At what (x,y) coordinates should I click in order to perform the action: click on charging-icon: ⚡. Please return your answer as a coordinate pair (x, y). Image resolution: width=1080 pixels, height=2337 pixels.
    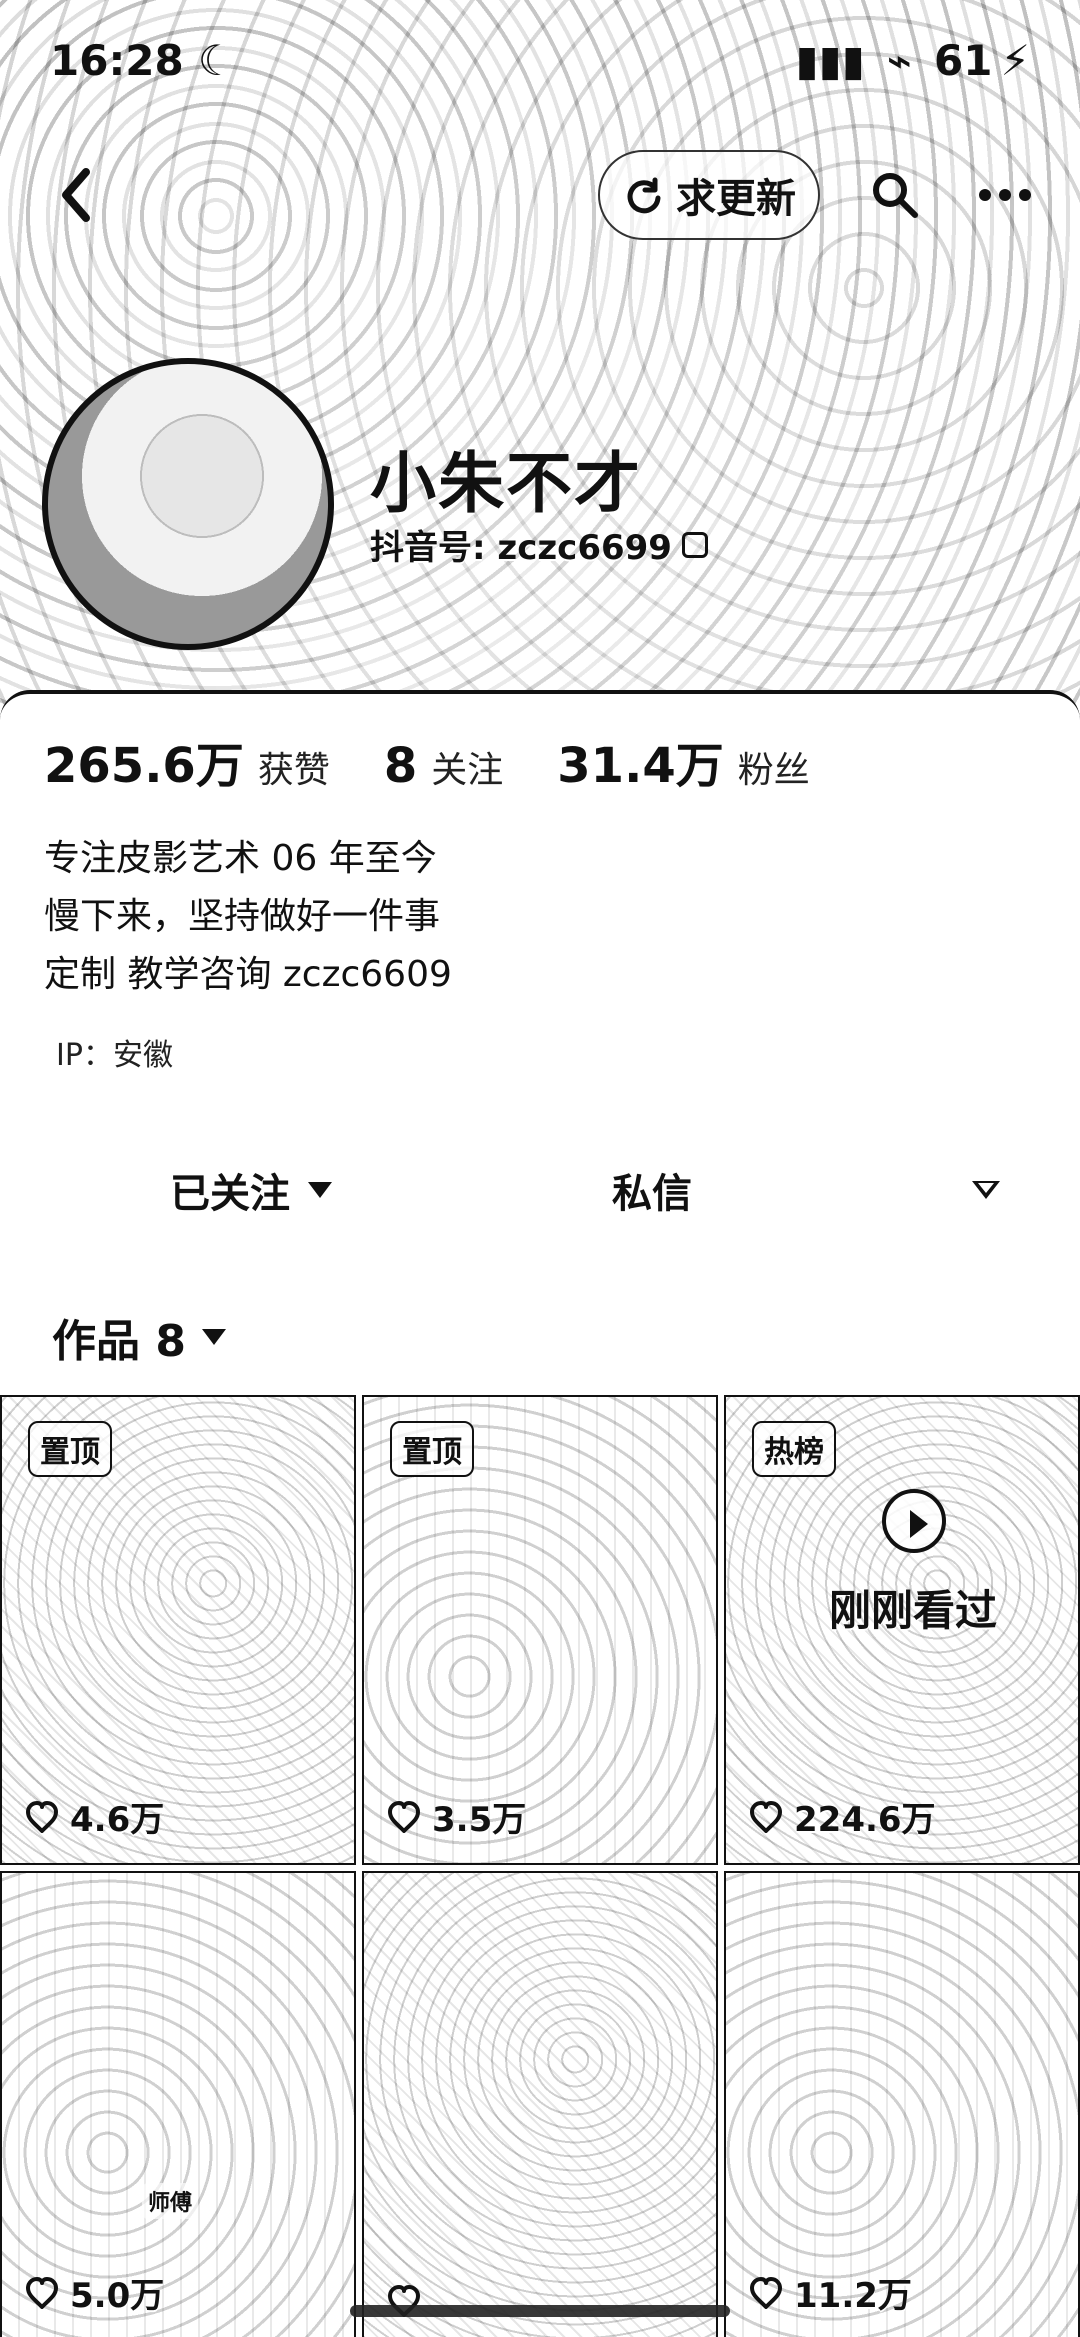
    Looking at the image, I should click on (1015, 60).